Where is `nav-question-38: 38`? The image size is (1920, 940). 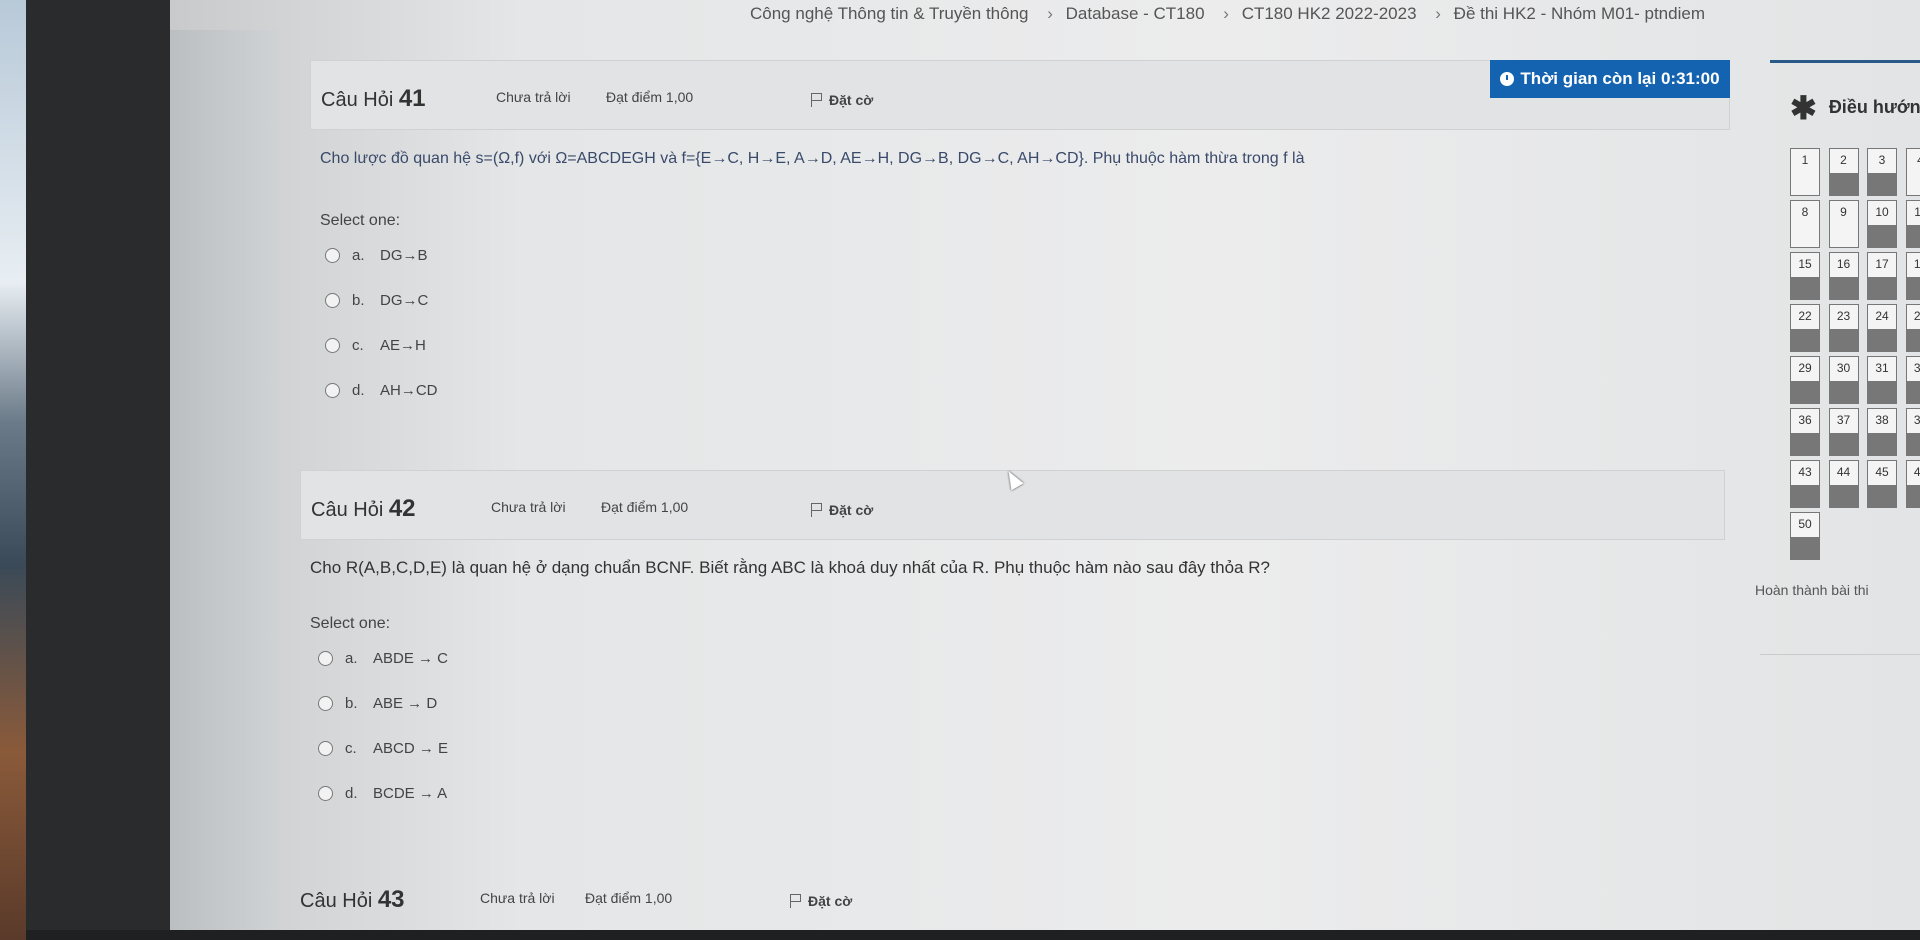
nav-question-38: 38 is located at coordinates (1882, 432).